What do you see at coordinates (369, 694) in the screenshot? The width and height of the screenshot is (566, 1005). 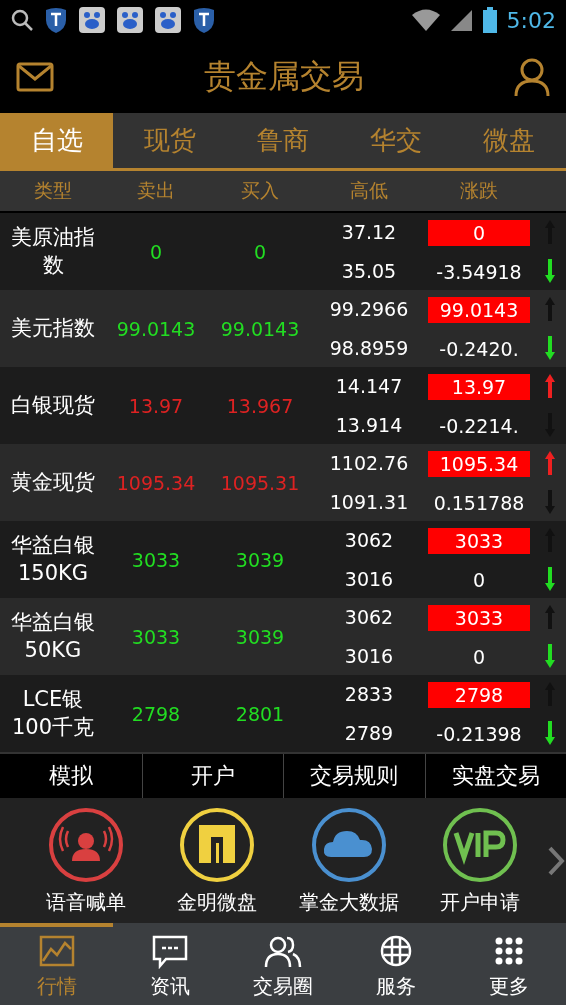 I see `high-price: 2833` at bounding box center [369, 694].